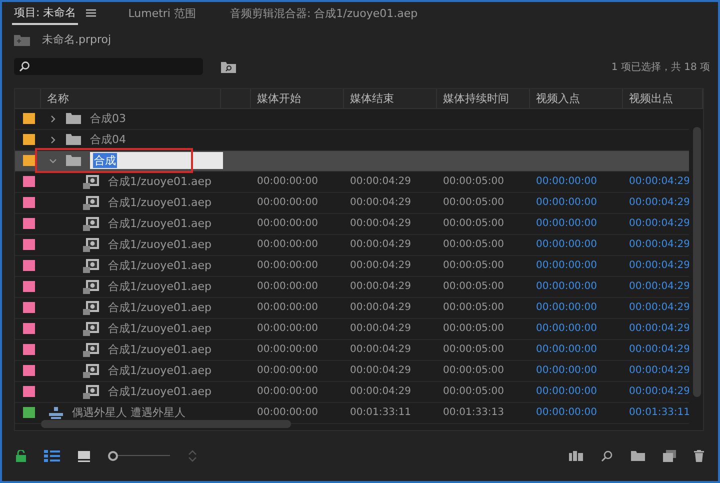 Image resolution: width=720 pixels, height=483 pixels. I want to click on trash-icon, so click(699, 456).